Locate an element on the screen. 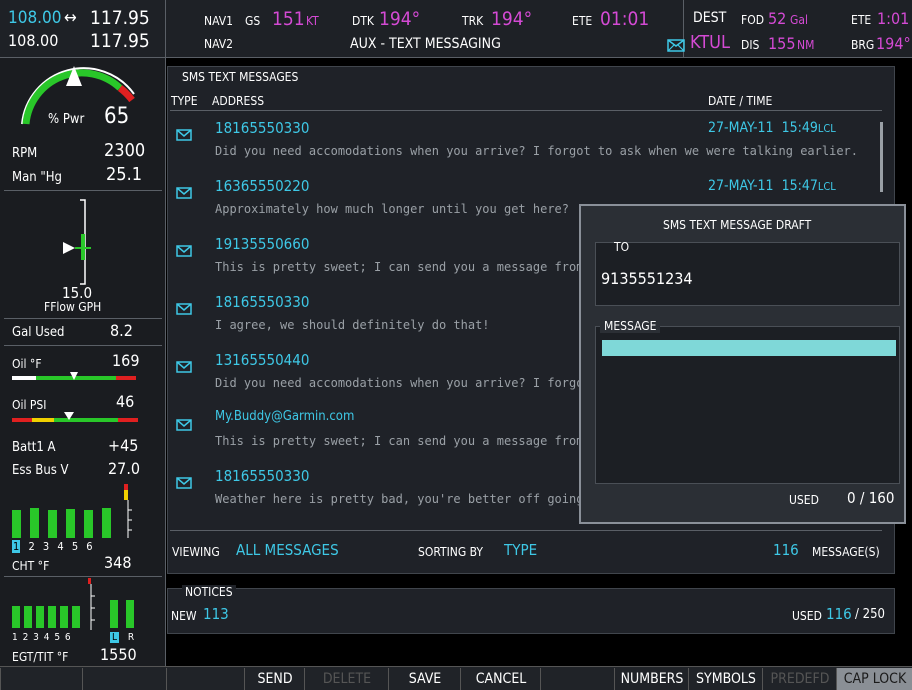 The height and width of the screenshot is (690, 912). message-count: 116 is located at coordinates (786, 550).